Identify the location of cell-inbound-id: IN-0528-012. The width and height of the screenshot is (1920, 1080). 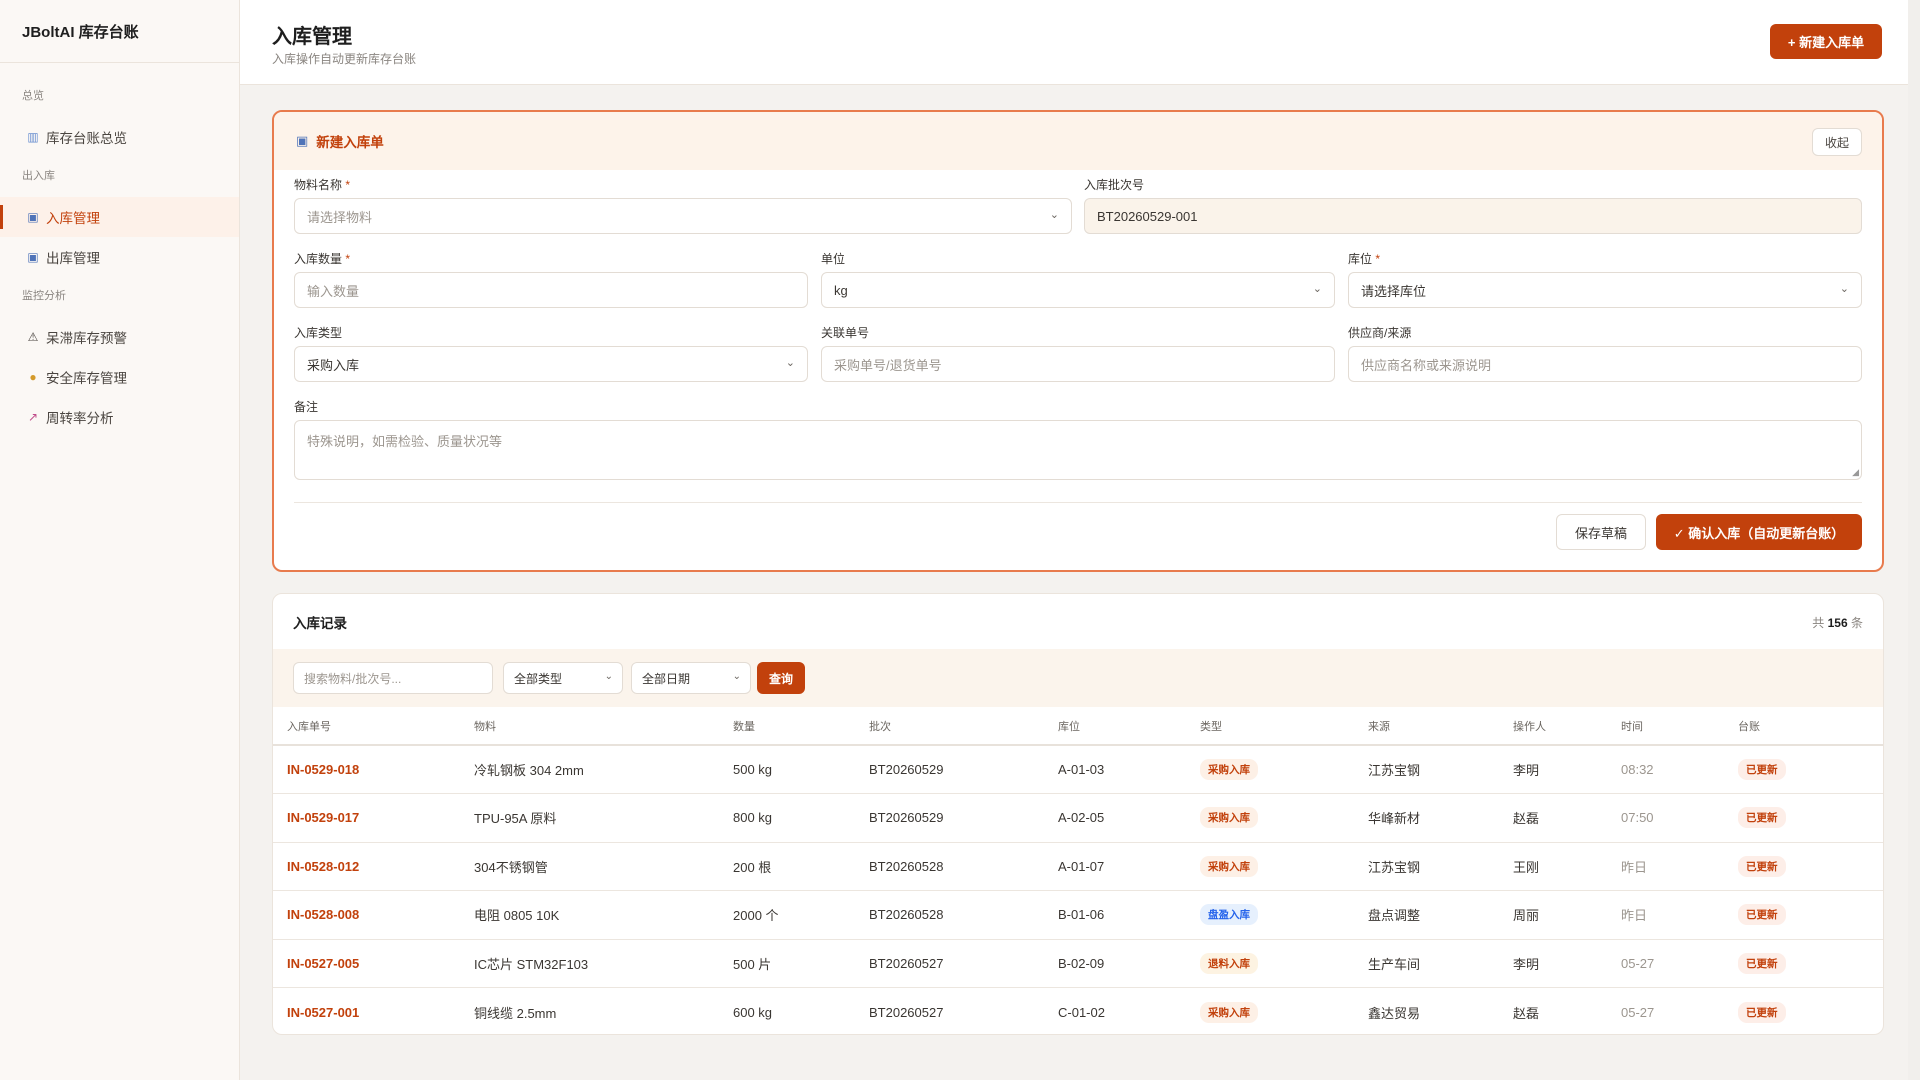
(373, 866).